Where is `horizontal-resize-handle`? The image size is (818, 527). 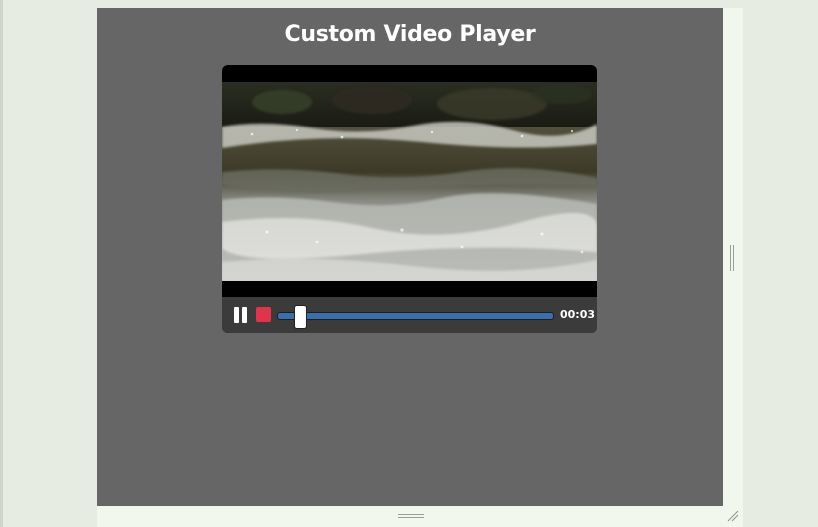
horizontal-resize-handle is located at coordinates (411, 517).